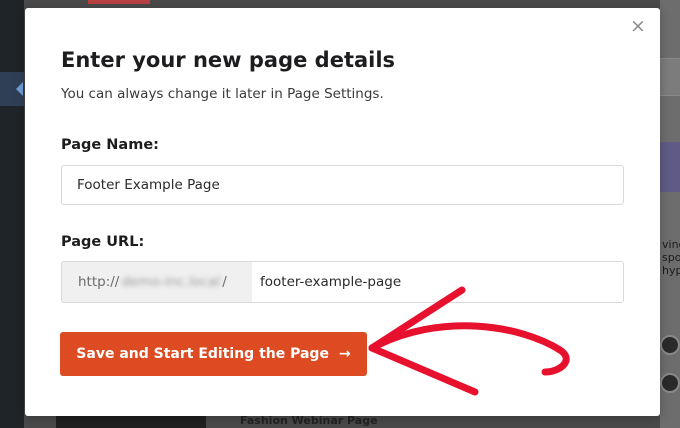  Describe the element at coordinates (228, 60) in the screenshot. I see `modal-title: Enter your new page details` at that location.